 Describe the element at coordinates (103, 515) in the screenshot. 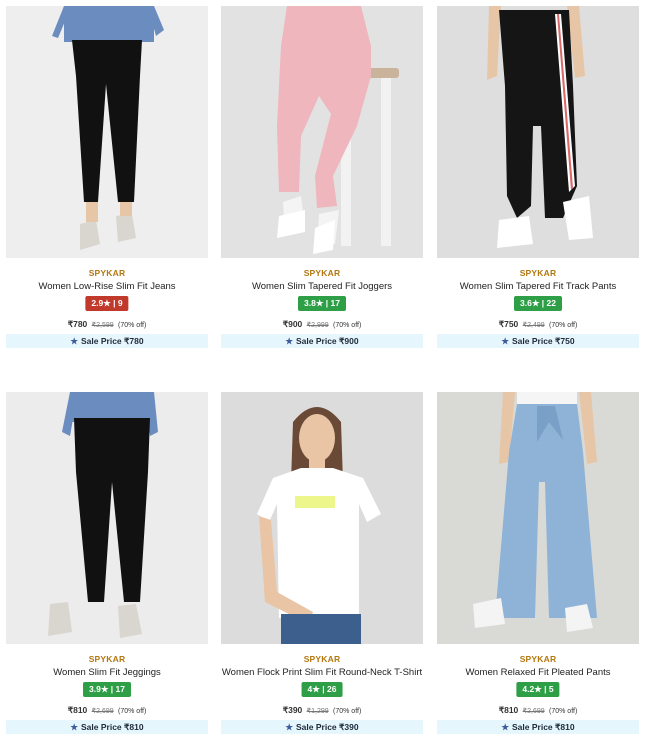

I see `jeggings-figure` at that location.